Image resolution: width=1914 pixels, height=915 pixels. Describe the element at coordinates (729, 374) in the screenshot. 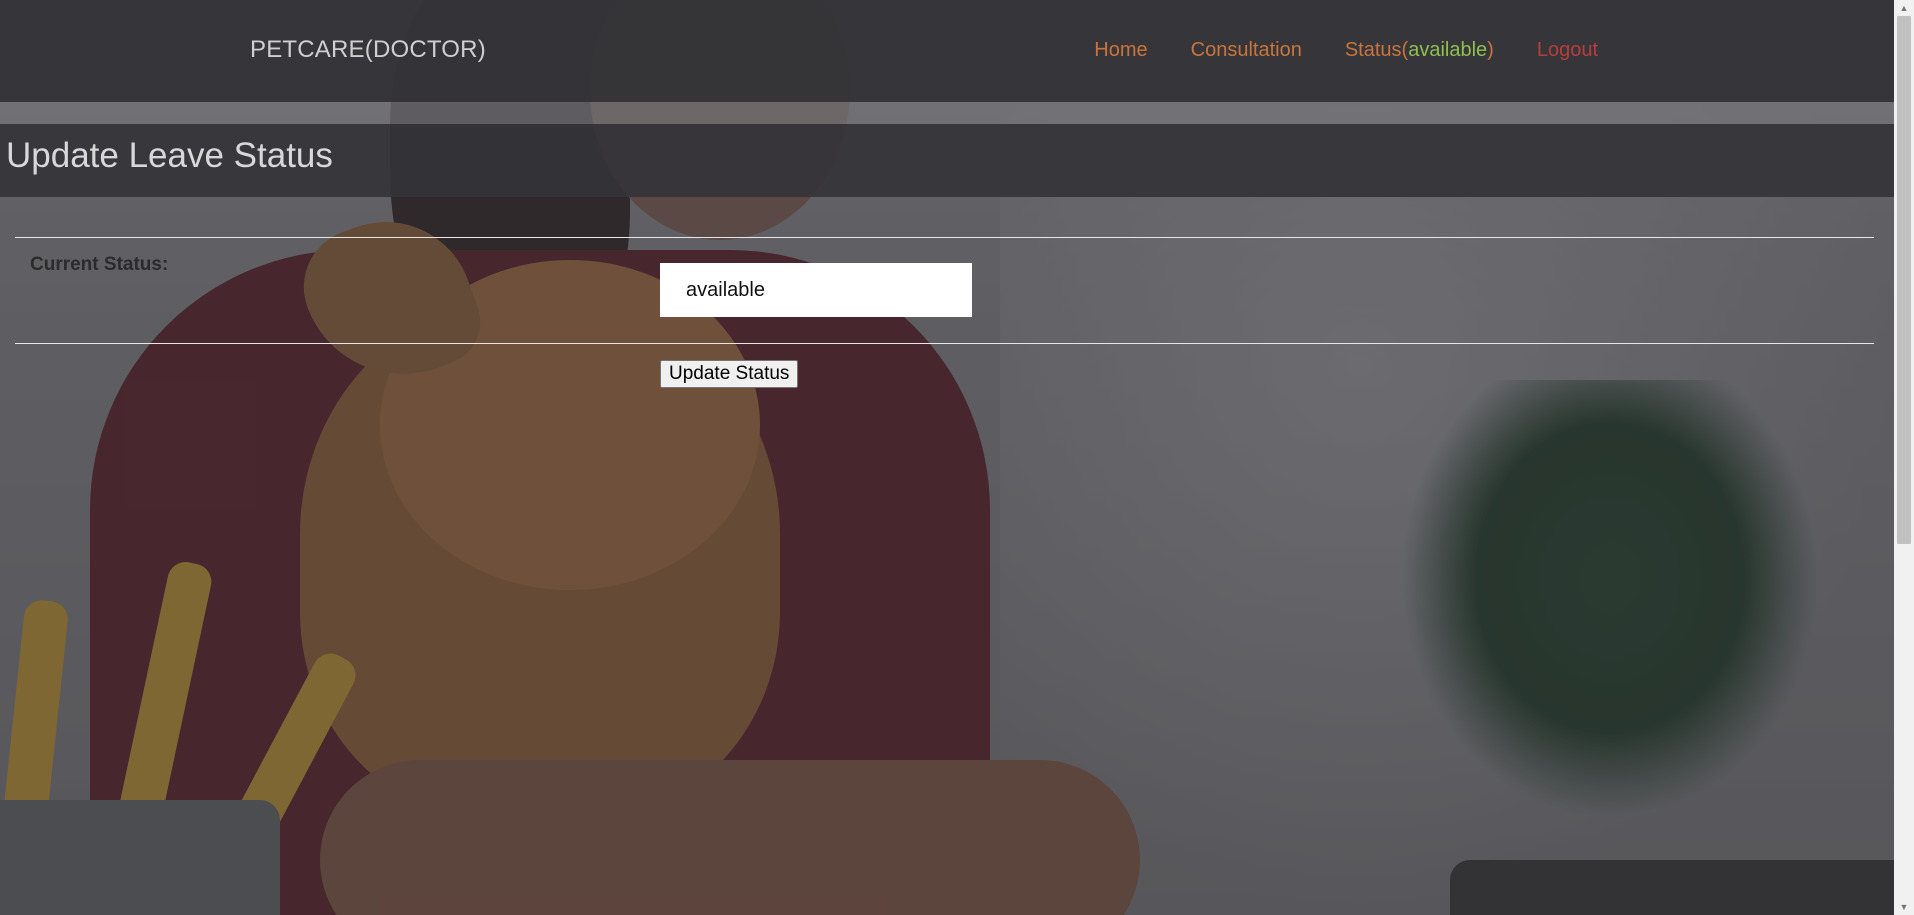

I see `update-status-button: Update Status` at that location.